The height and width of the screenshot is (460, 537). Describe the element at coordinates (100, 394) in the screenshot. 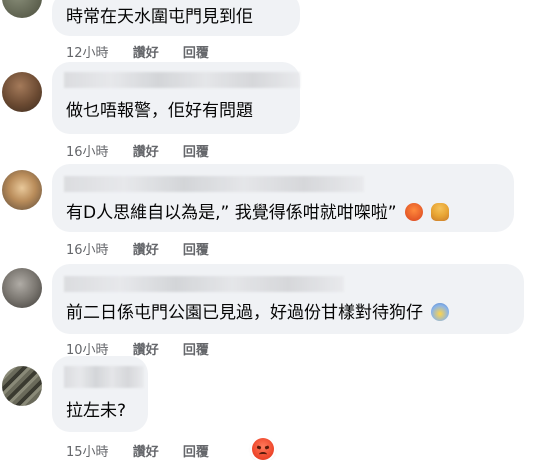

I see `comment-bubble: 拉左未?` at that location.